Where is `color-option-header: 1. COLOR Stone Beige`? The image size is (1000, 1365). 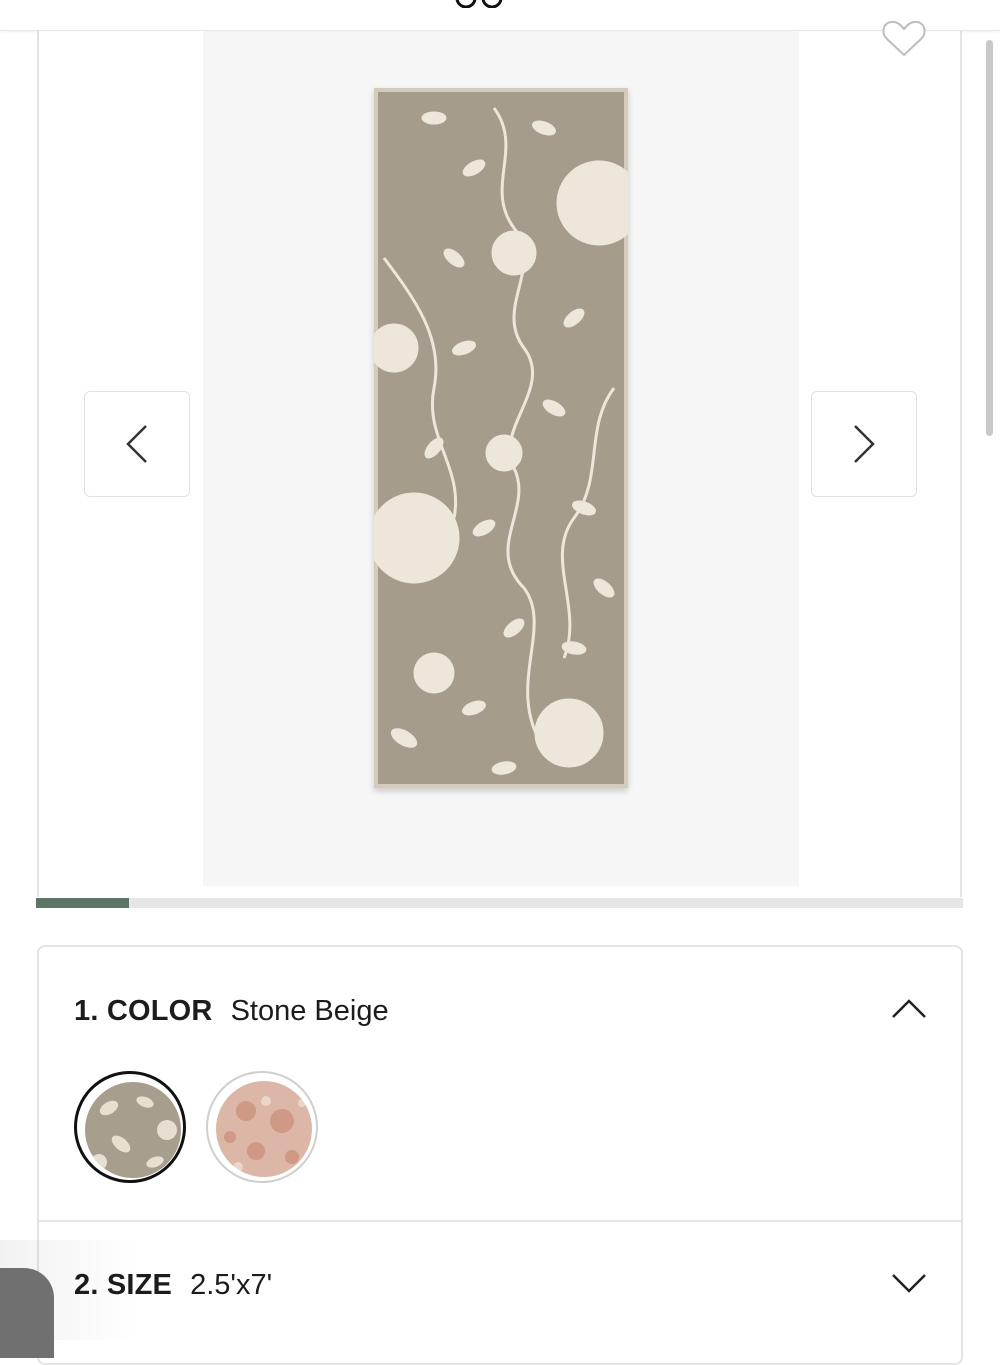
color-option-header: 1. COLOR Stone Beige is located at coordinates (231, 1011).